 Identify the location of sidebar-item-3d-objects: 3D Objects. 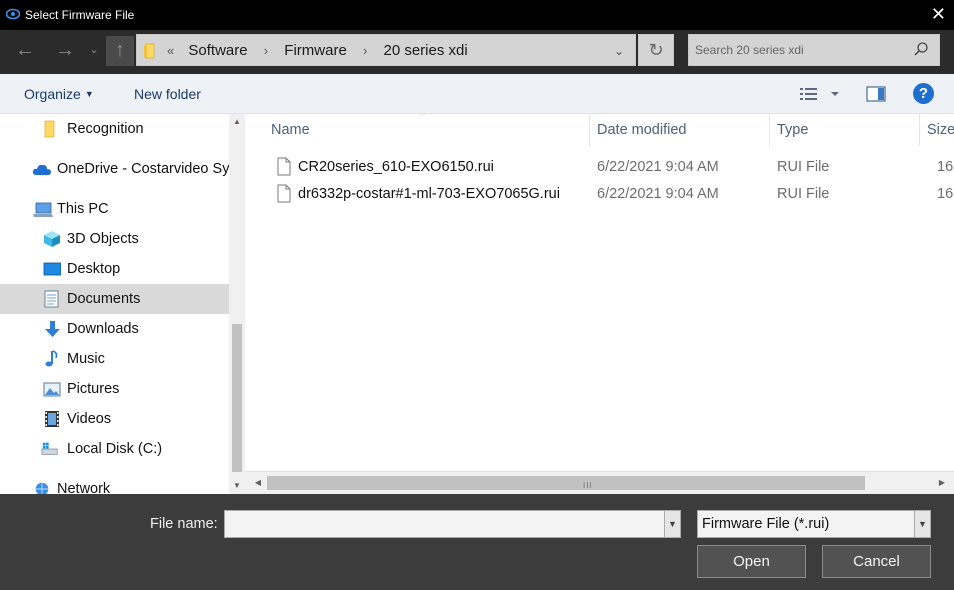
(114, 239).